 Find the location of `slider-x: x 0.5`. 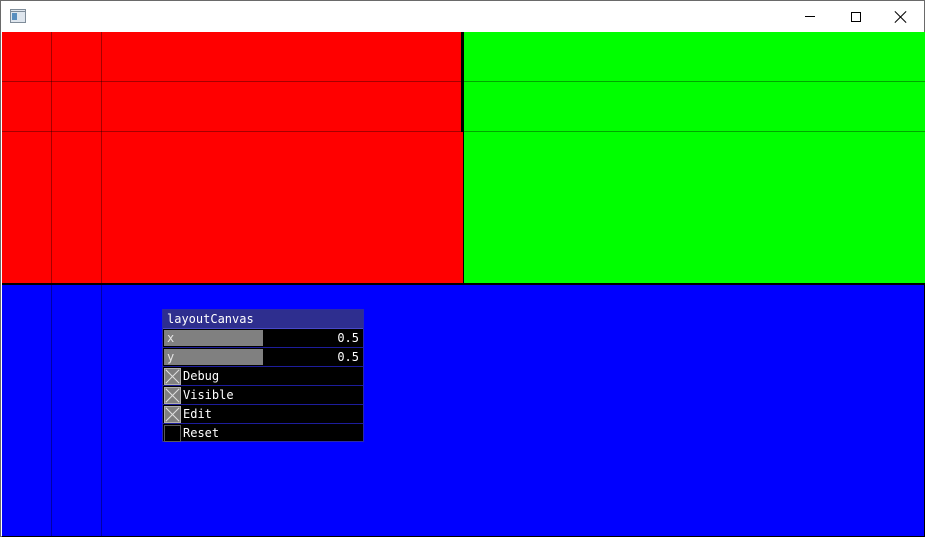

slider-x: x 0.5 is located at coordinates (263, 338).